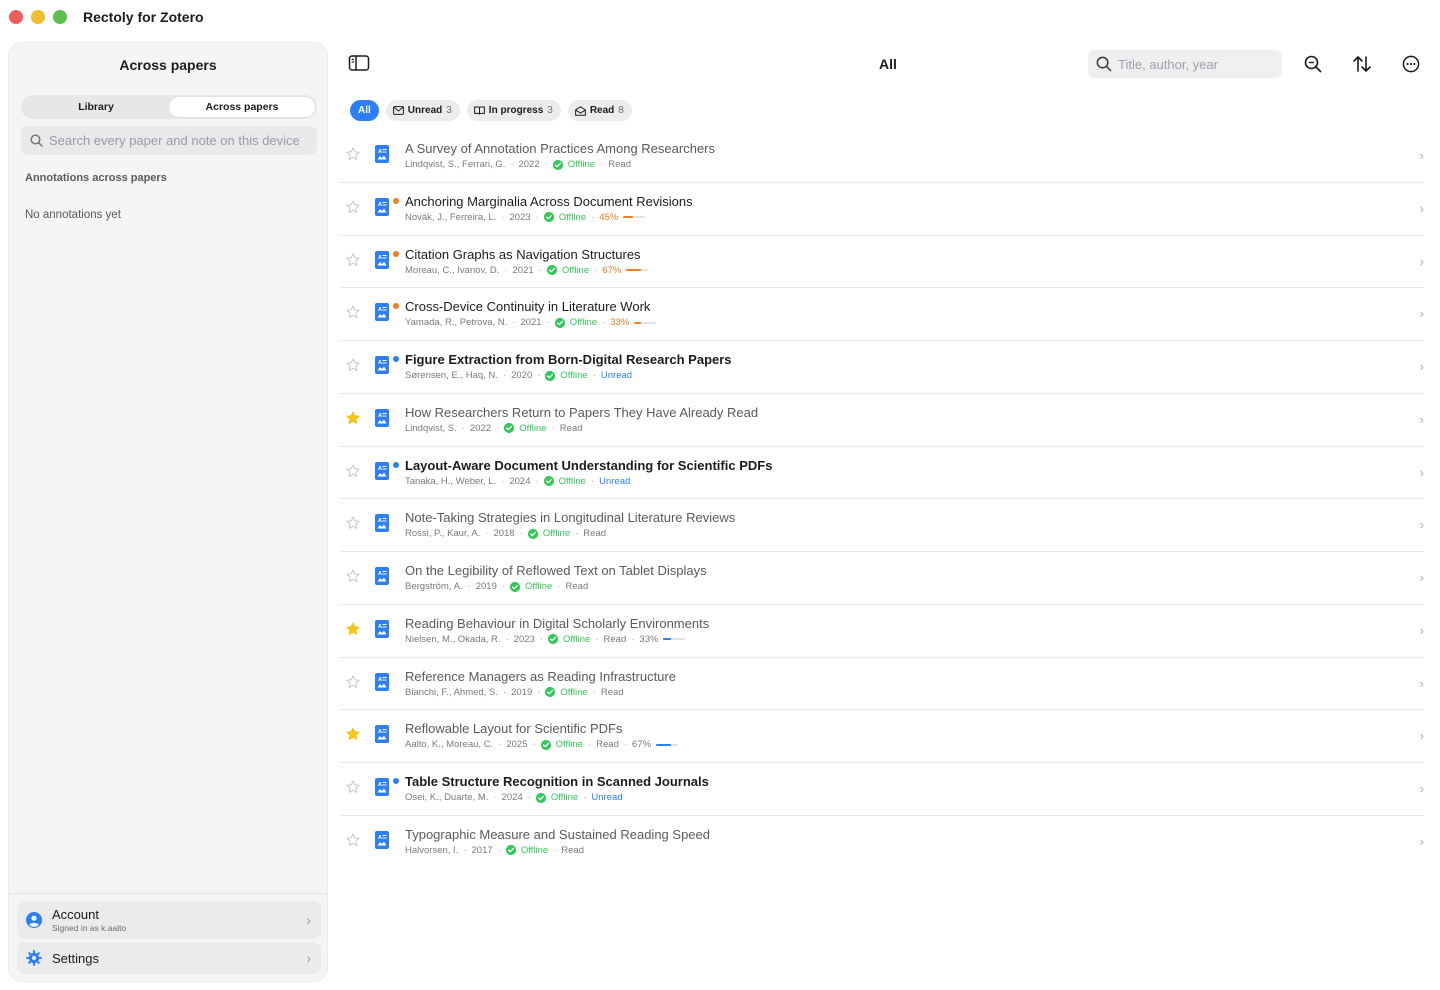 The image size is (1440, 990). What do you see at coordinates (1313, 64) in the screenshot?
I see `full-text-search-button` at bounding box center [1313, 64].